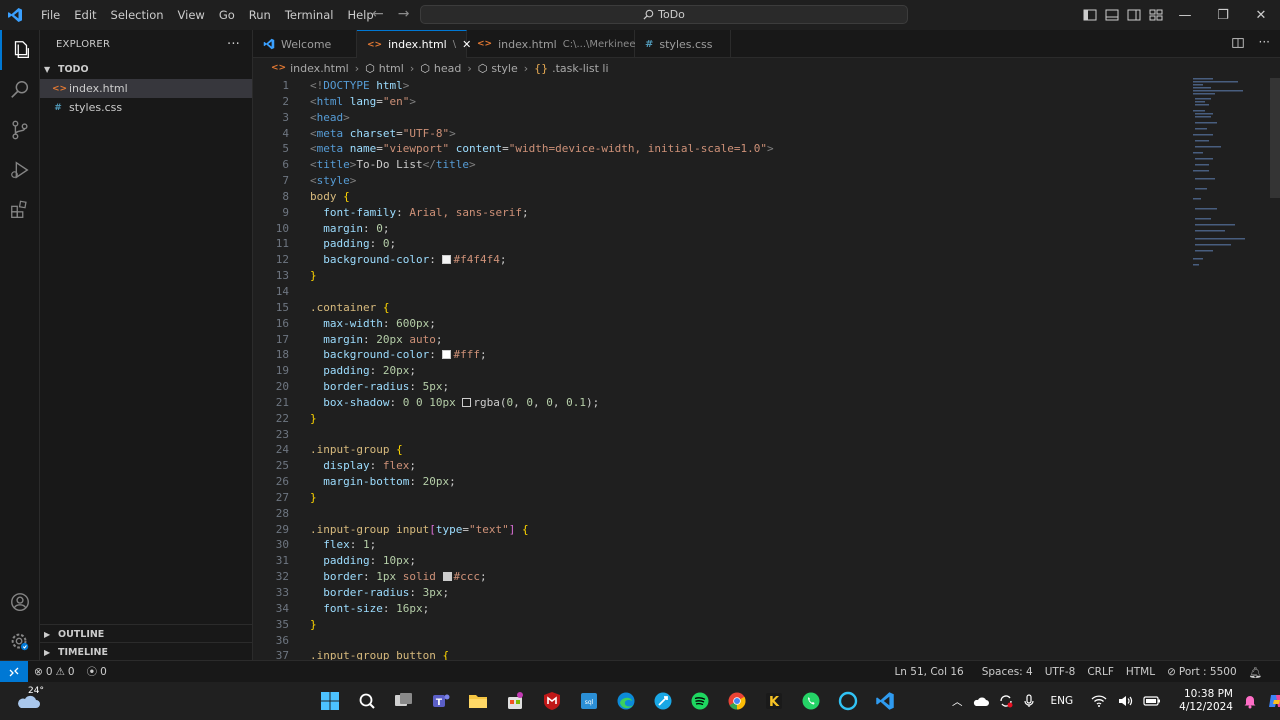 This screenshot has height=720, width=1280. Describe the element at coordinates (285, 133) in the screenshot. I see `line-number: 4` at that location.